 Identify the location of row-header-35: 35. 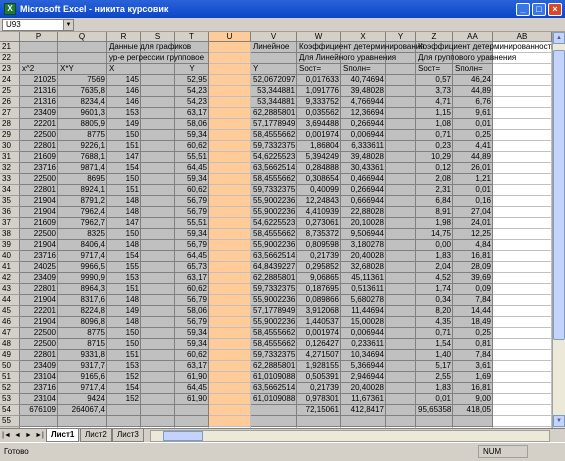
(10, 201).